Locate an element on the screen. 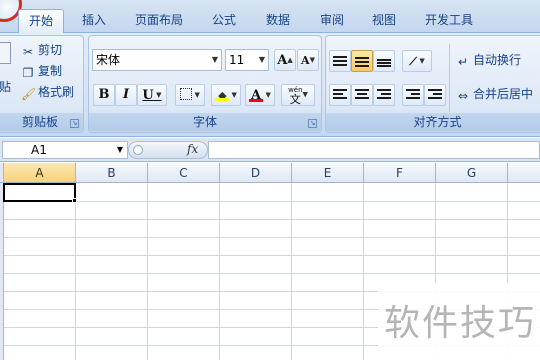 The height and width of the screenshot is (360, 540). increase-indent-button is located at coordinates (435, 95).